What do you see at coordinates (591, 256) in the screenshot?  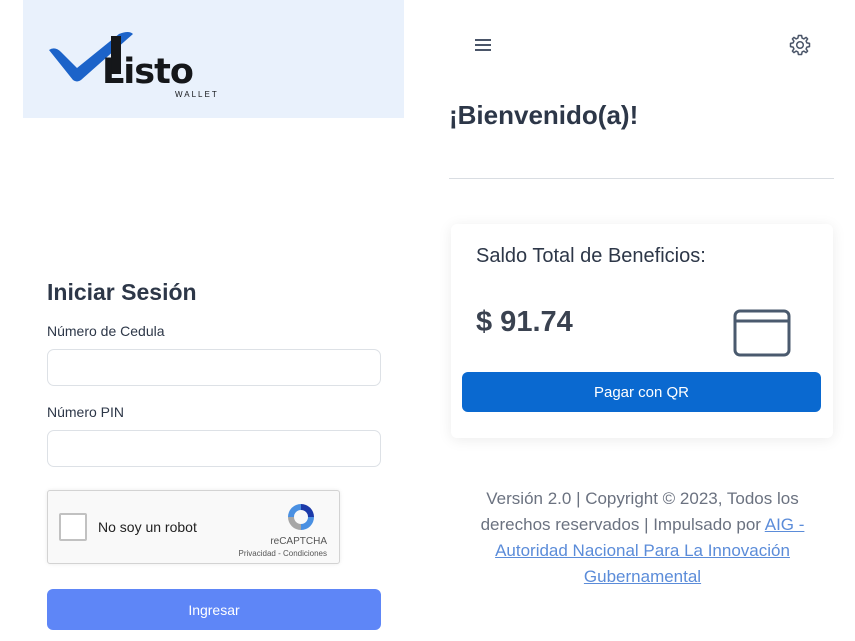 I see `balance-title: Saldo Total de Beneficios:` at bounding box center [591, 256].